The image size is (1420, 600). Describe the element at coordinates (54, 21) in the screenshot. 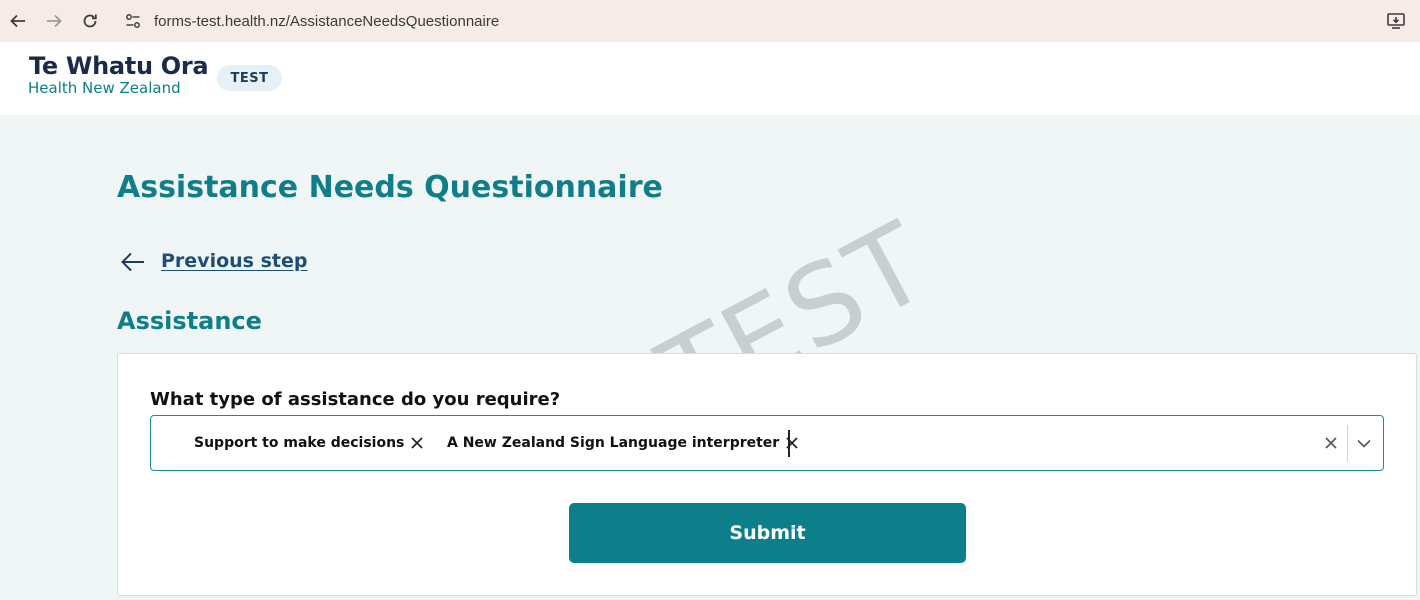

I see `forward-icon` at that location.